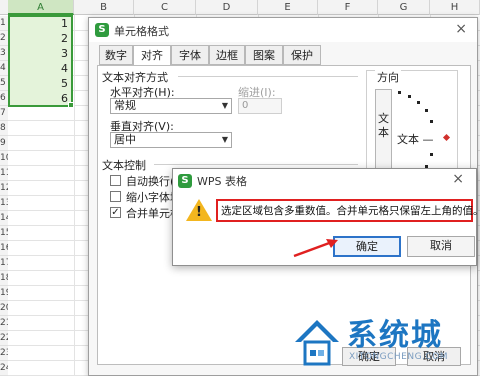 This screenshot has height=376, width=480. Describe the element at coordinates (171, 106) in the screenshot. I see `horizontal-align-select: 常规 ▼` at that location.